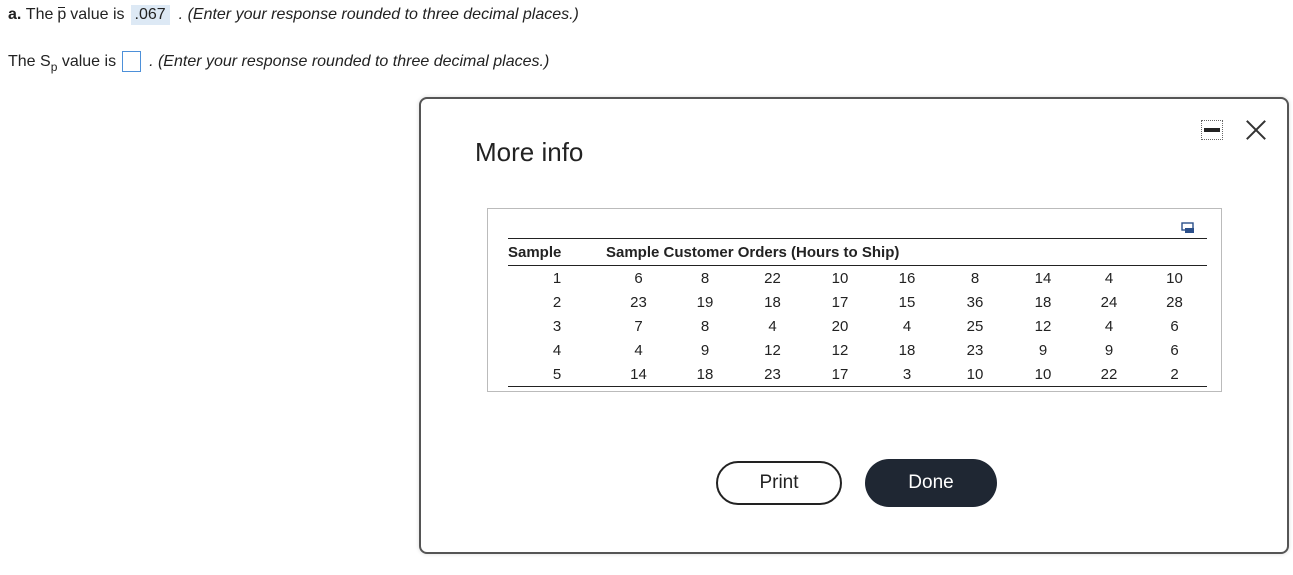 The width and height of the screenshot is (1293, 575). What do you see at coordinates (857, 350) in the screenshot?
I see `table-row: 4 4 9 12 12 18 23 9 9 6` at bounding box center [857, 350].